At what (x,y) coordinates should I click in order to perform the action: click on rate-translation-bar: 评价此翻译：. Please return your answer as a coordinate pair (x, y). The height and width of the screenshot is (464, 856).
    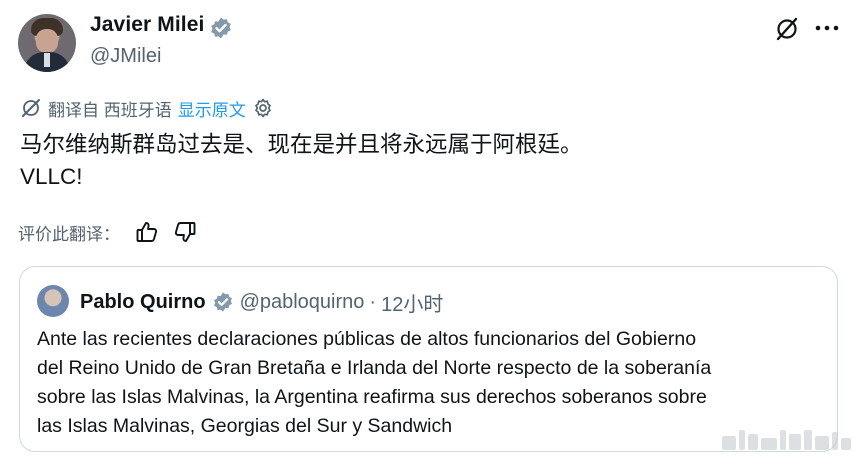
    Looking at the image, I should click on (114, 232).